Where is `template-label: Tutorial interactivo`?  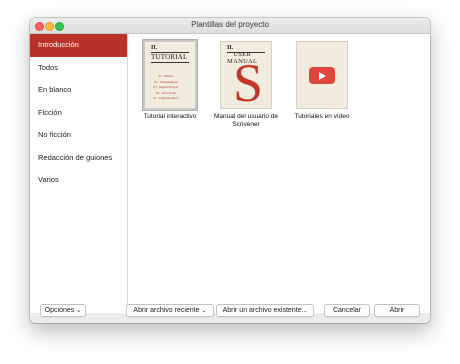 template-label: Tutorial interactivo is located at coordinates (170, 116).